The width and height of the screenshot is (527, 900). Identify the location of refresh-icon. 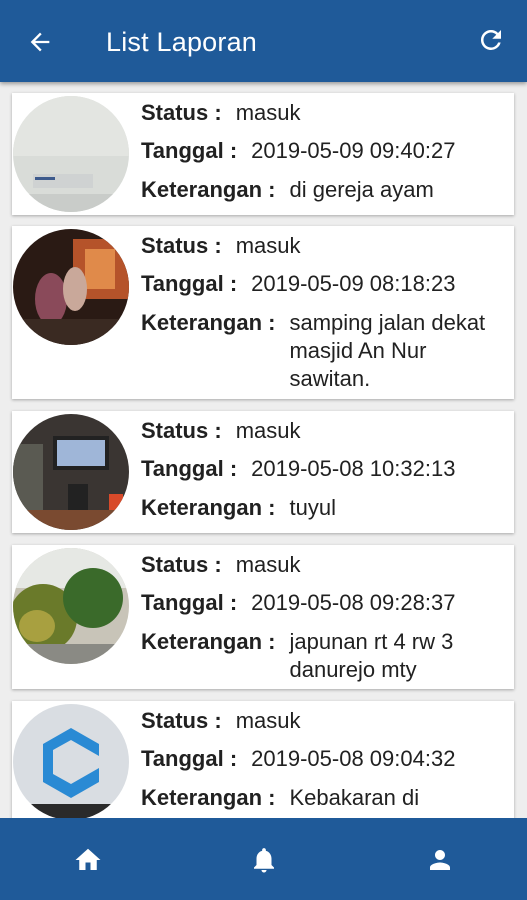
(490, 39).